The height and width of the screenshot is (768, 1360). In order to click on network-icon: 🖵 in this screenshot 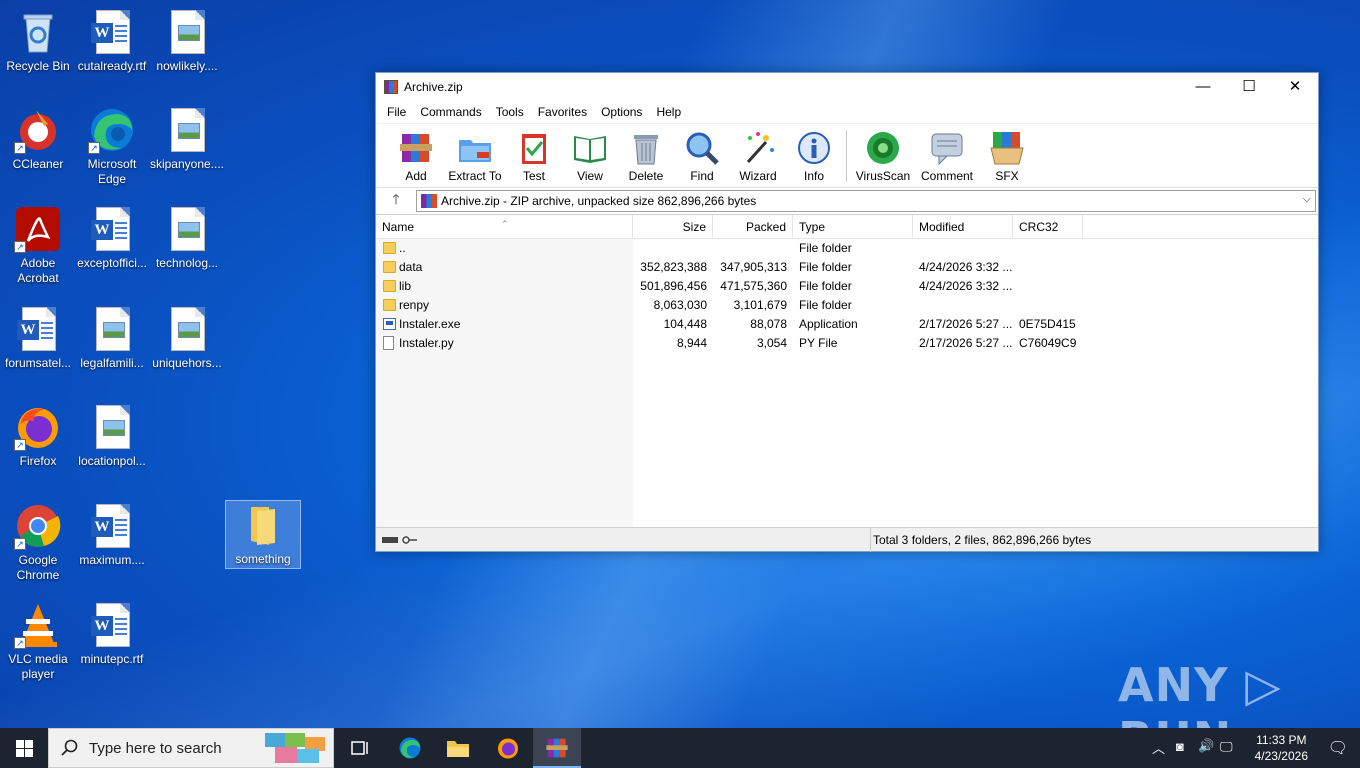, I will do `click(1226, 747)`.